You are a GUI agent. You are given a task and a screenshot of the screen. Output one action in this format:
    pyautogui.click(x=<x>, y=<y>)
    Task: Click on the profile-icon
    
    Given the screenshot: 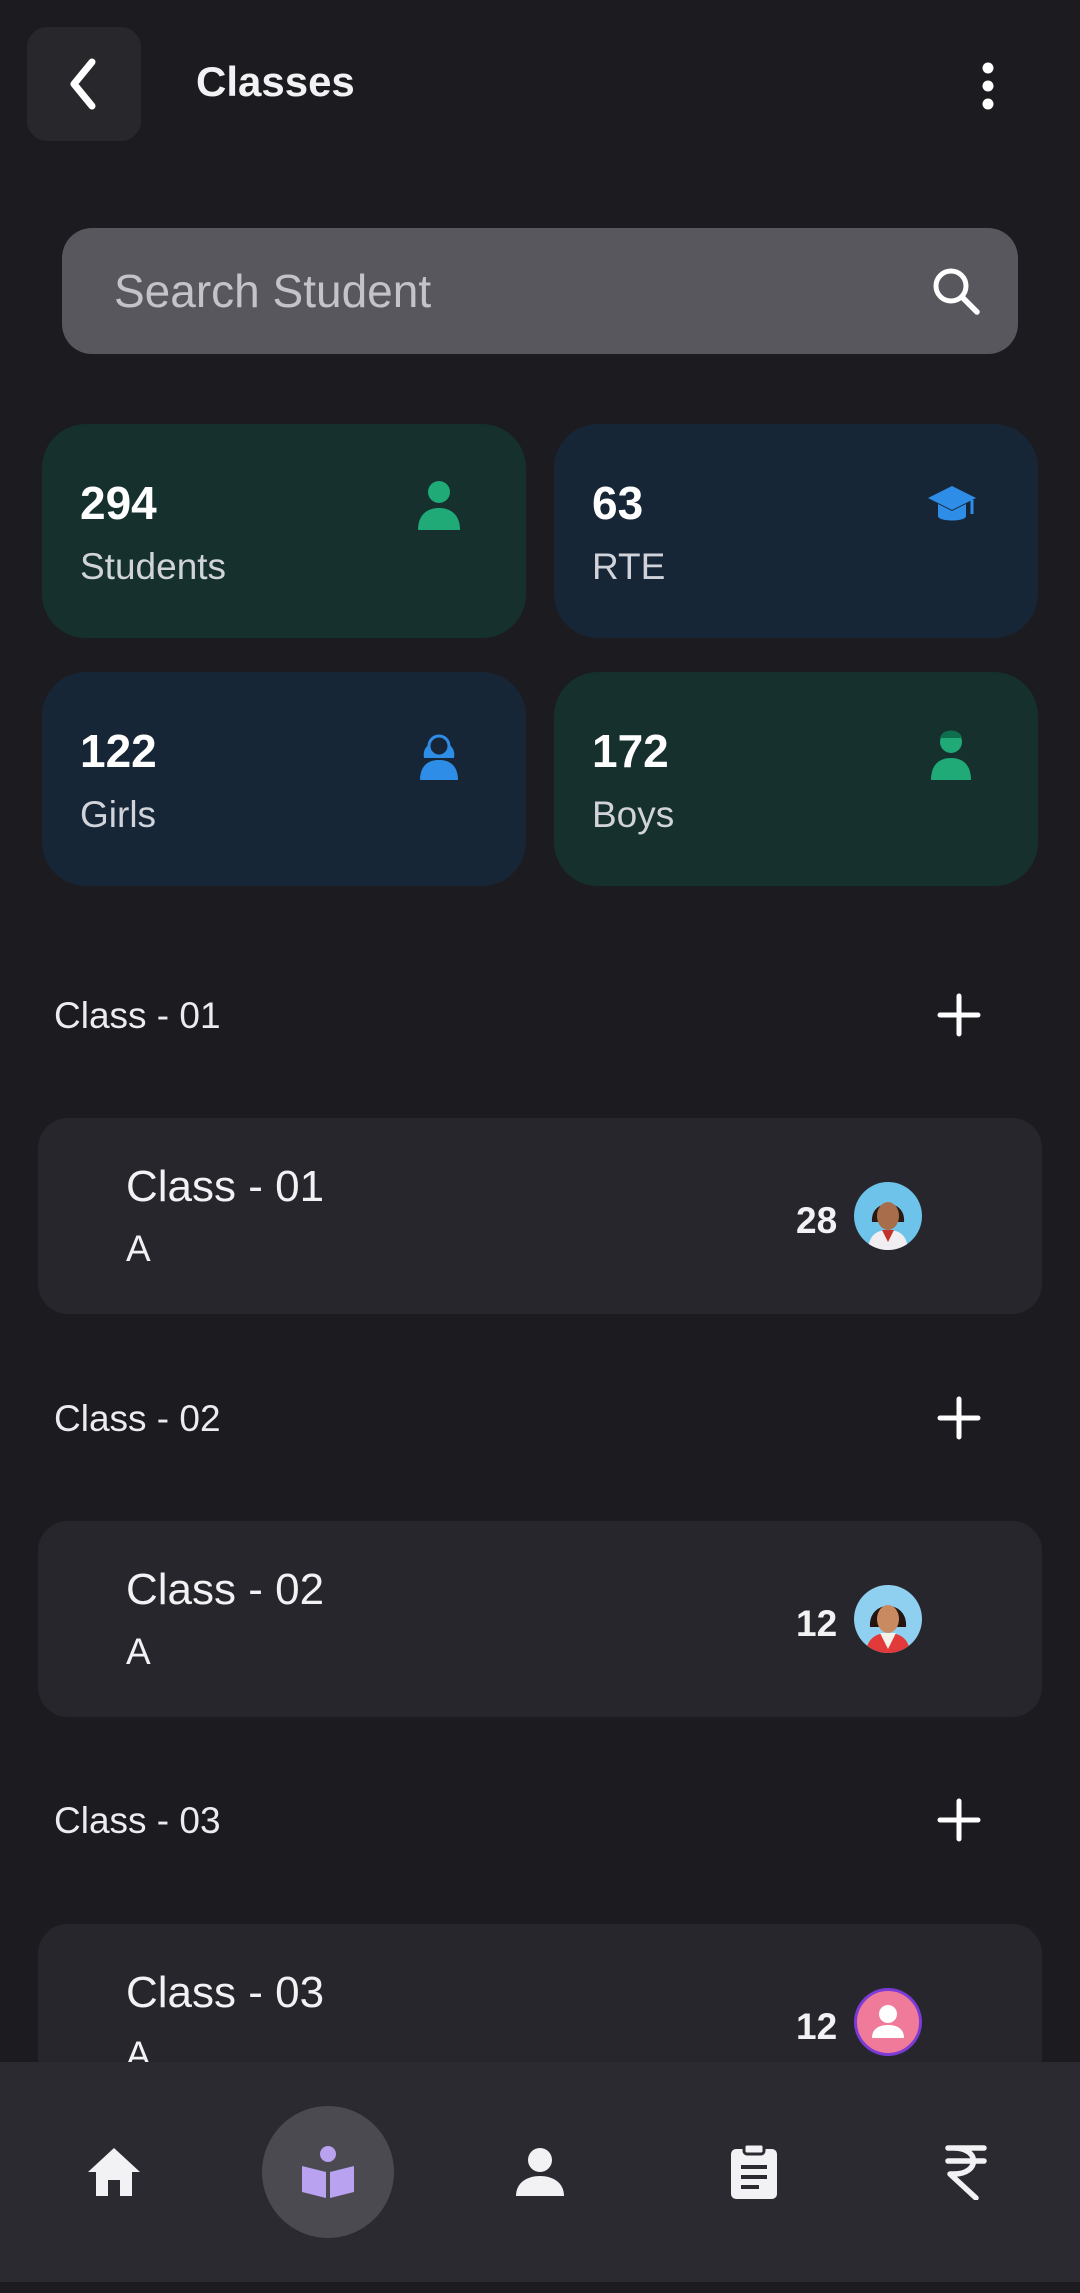 What is the action you would take?
    pyautogui.click(x=540, y=2172)
    